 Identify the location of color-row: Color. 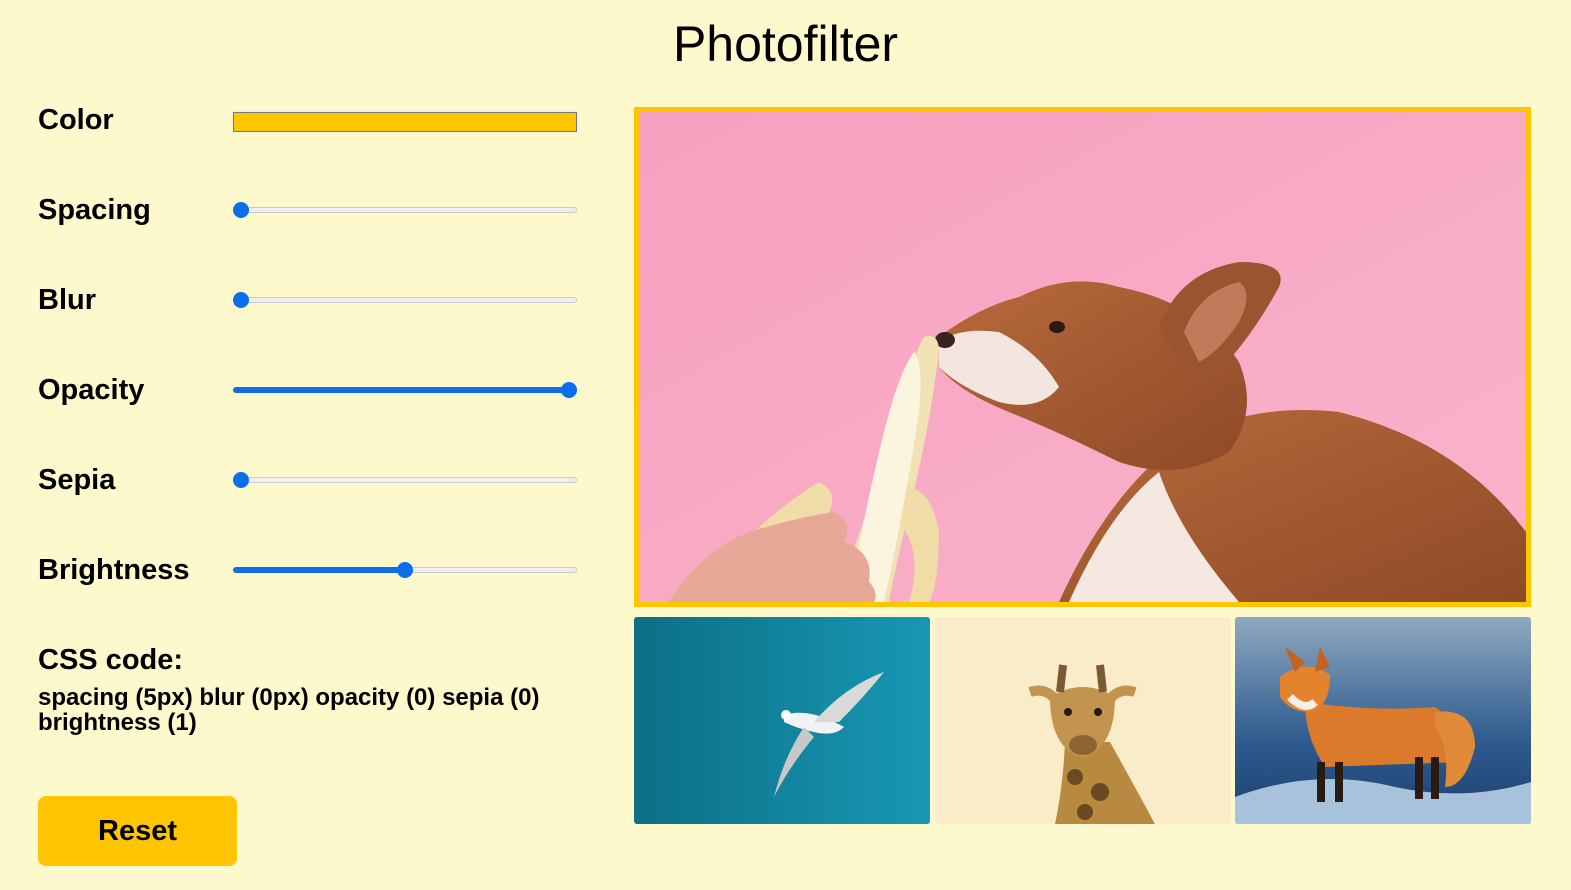
(310, 120).